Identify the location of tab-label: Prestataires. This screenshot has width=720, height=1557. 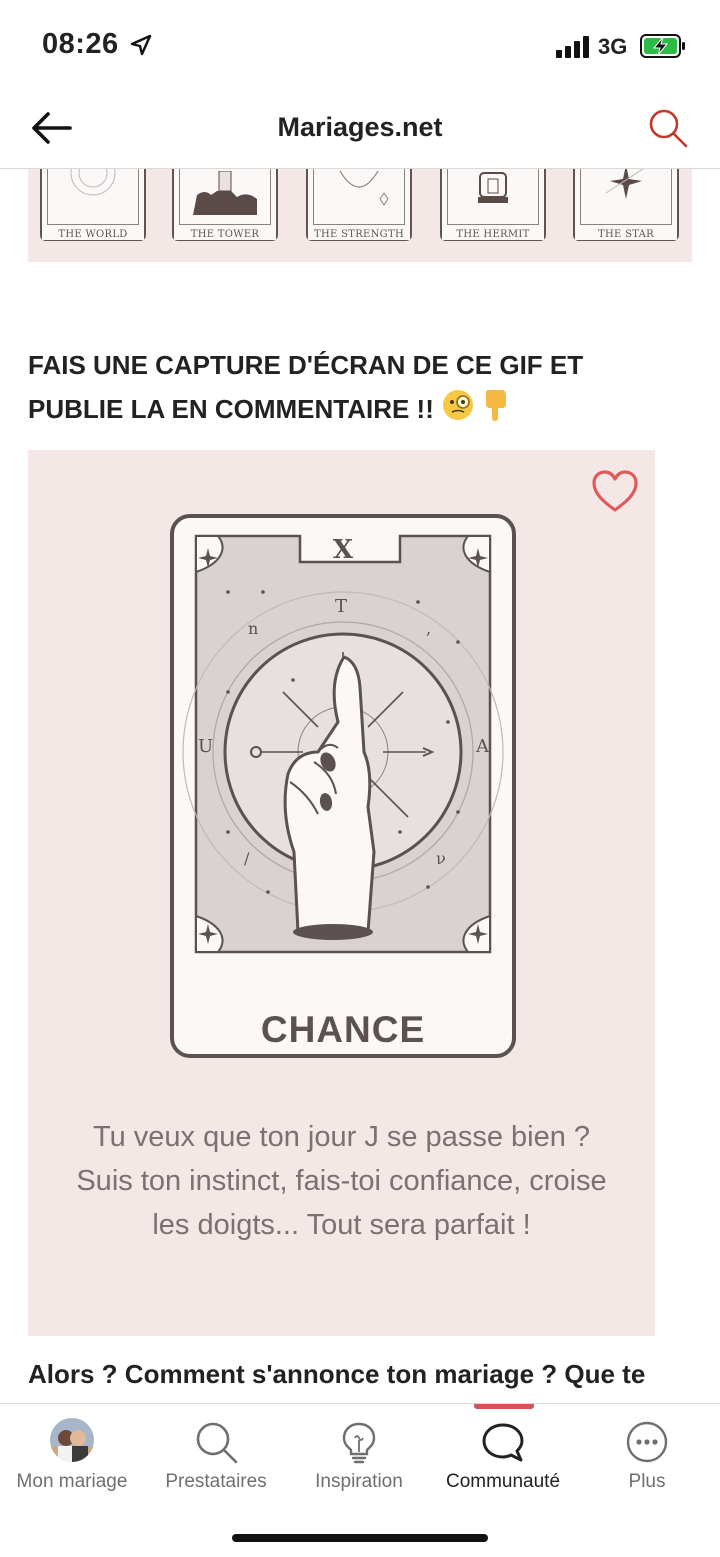
(216, 1481).